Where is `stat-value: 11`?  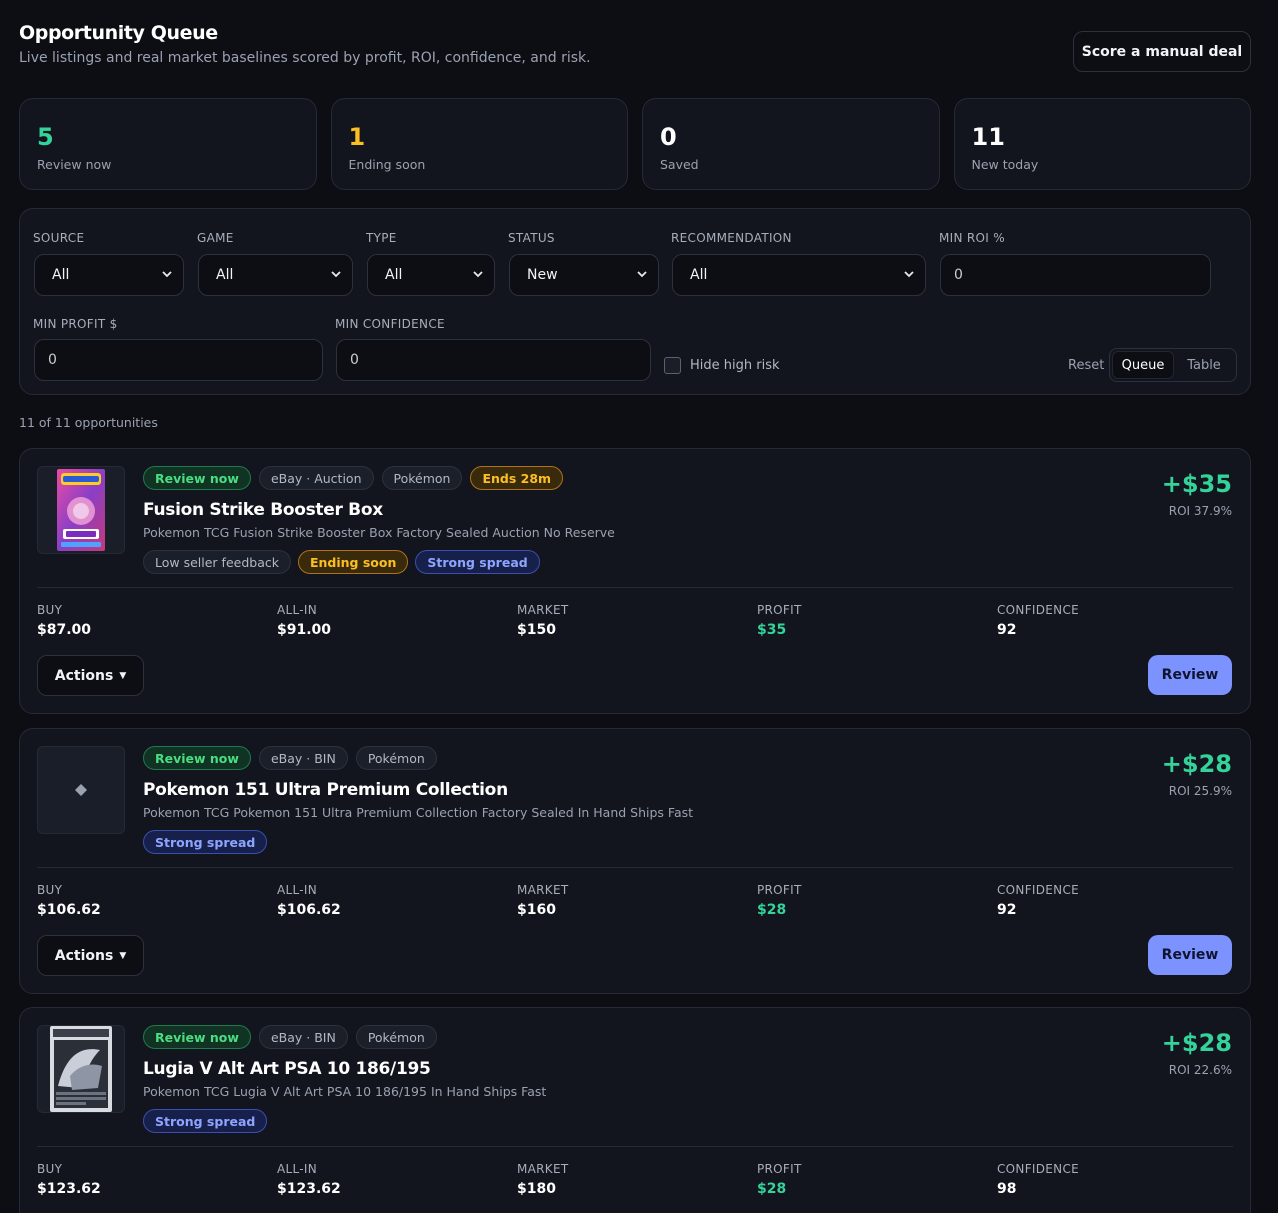 stat-value: 11 is located at coordinates (988, 137).